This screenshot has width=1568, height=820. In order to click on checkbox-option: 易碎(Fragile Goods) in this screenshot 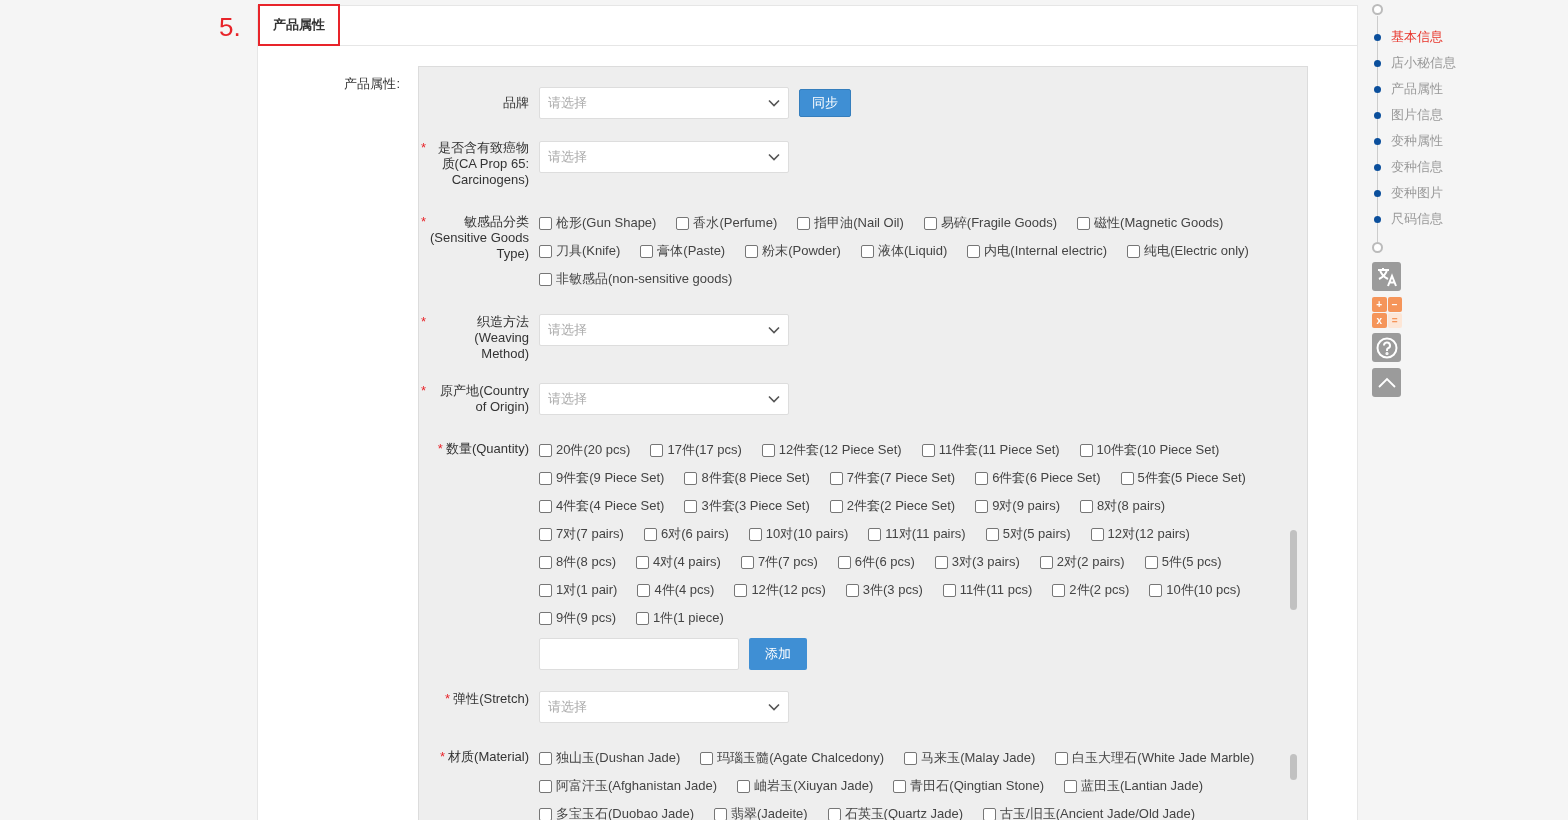, I will do `click(990, 223)`.